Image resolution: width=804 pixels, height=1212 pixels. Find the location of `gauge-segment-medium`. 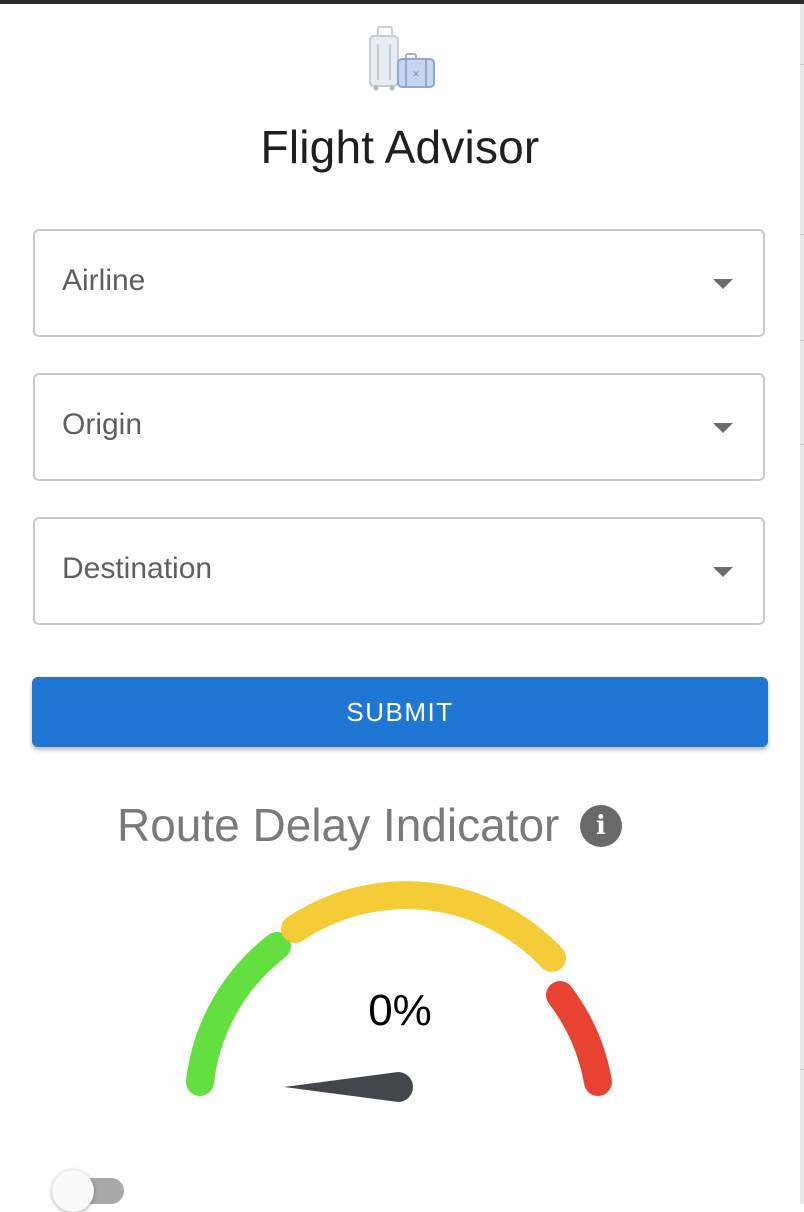

gauge-segment-medium is located at coordinates (423, 926).